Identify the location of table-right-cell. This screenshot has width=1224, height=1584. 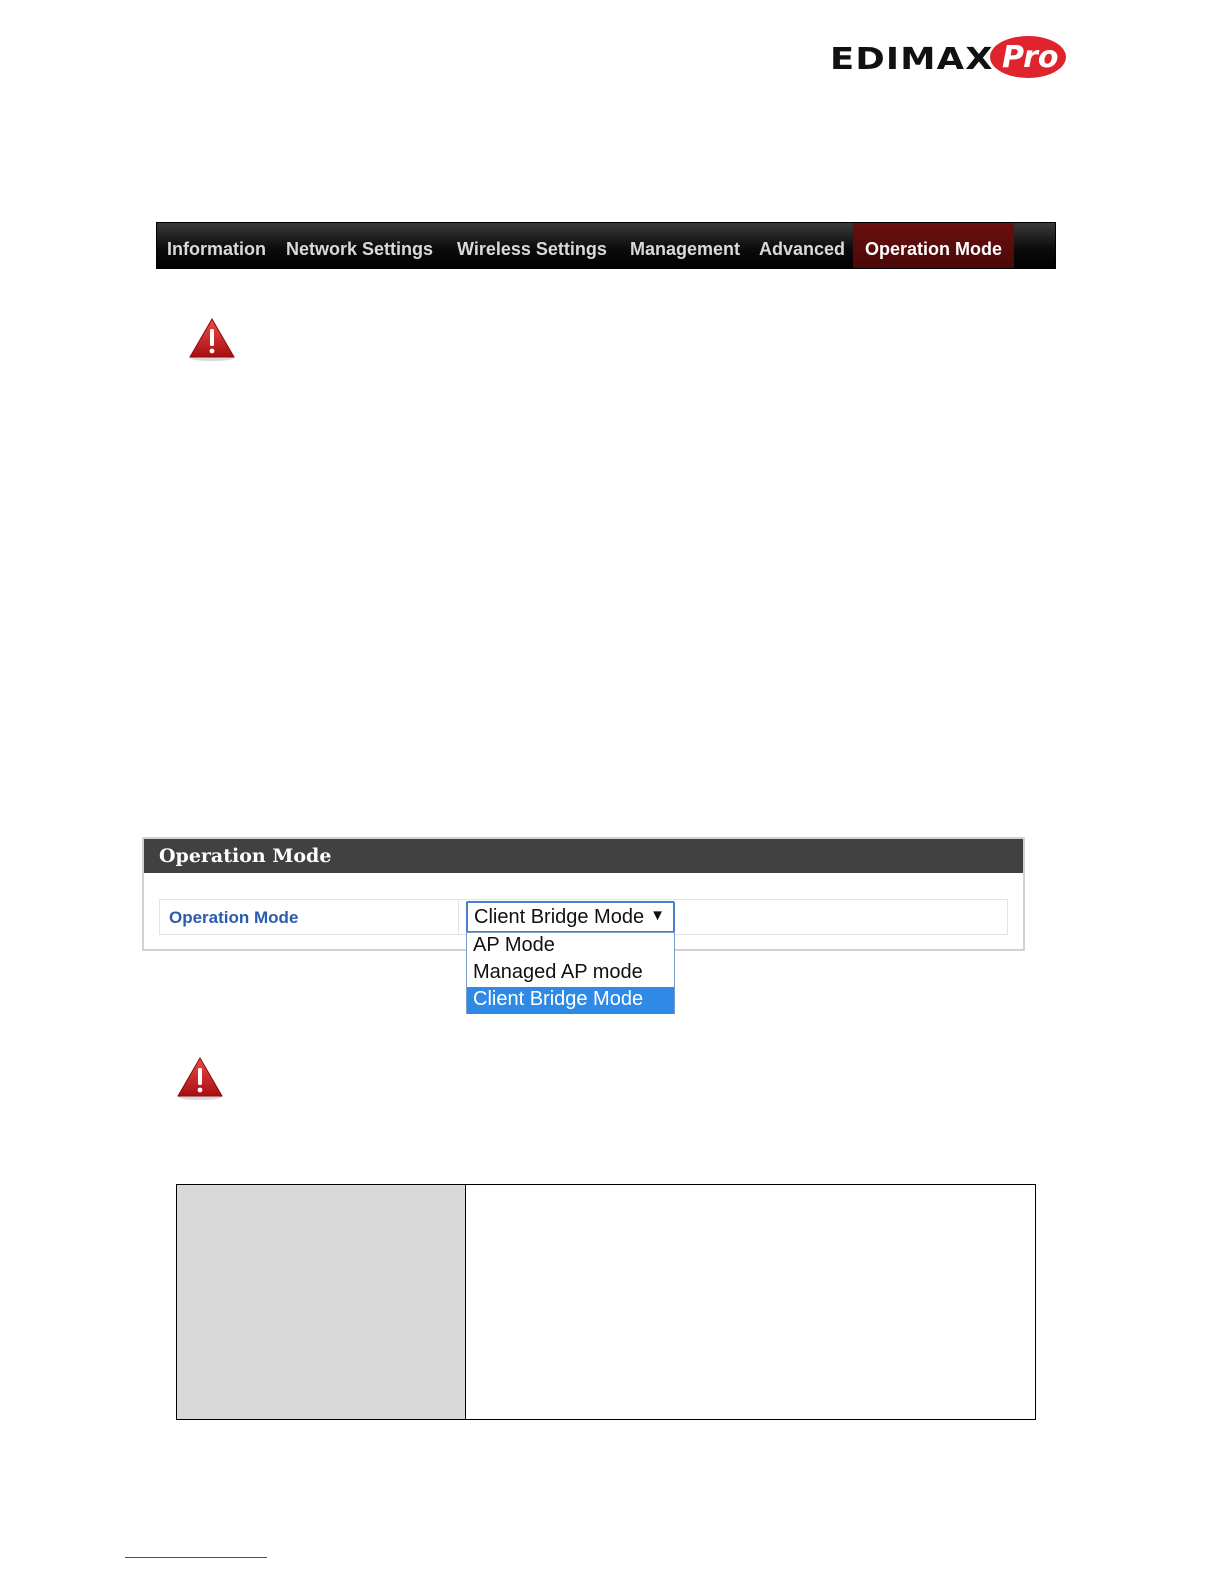
(750, 1302).